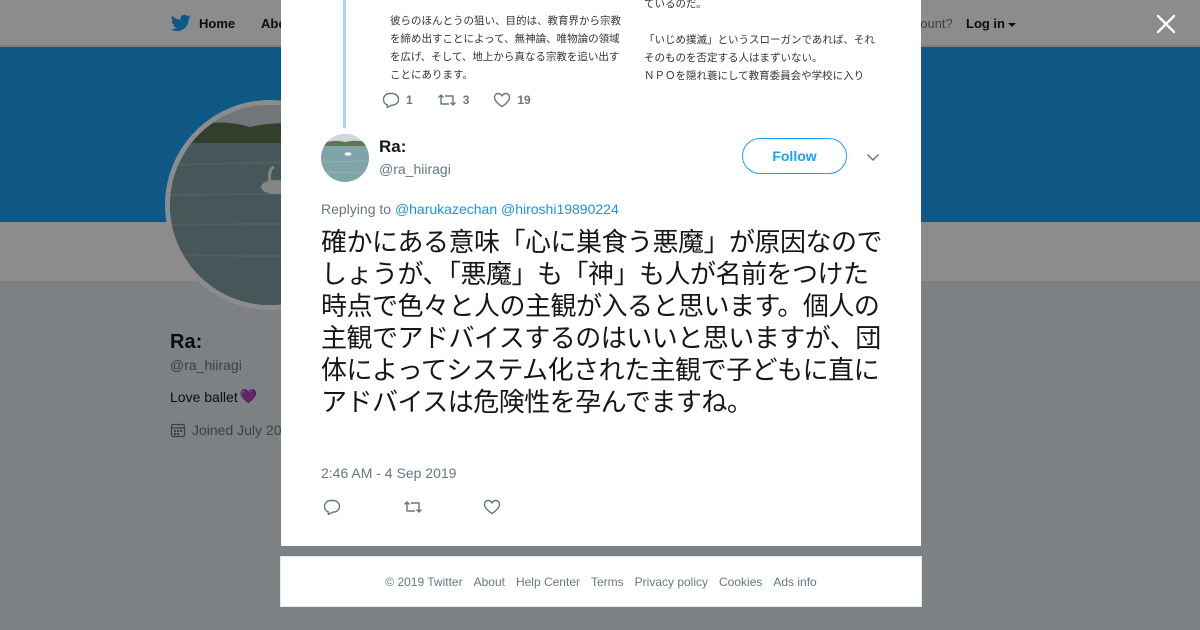 The height and width of the screenshot is (630, 1200). Describe the element at coordinates (424, 581) in the screenshot. I see `footer-copyright: © 2019 Twitter` at that location.